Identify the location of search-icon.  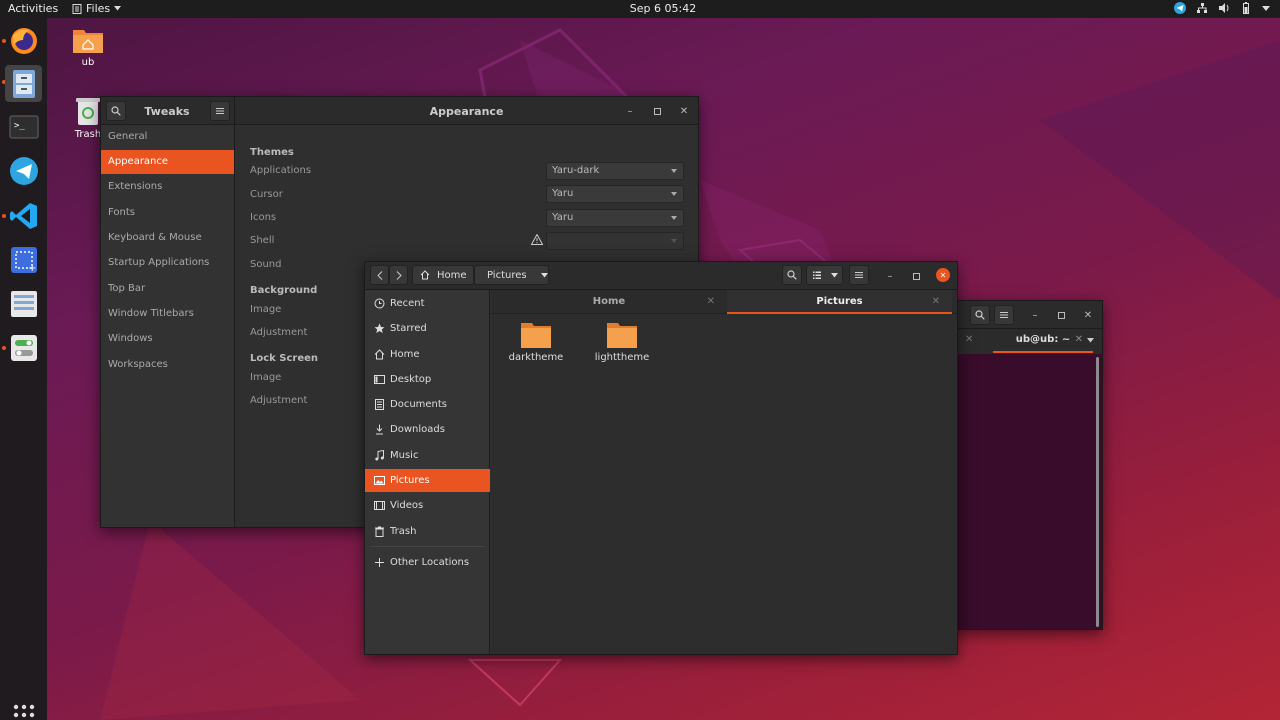
(116, 111).